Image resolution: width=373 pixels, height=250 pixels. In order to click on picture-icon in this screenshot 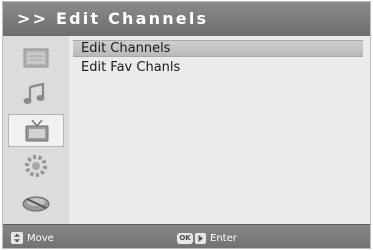, I will do `click(36, 58)`.